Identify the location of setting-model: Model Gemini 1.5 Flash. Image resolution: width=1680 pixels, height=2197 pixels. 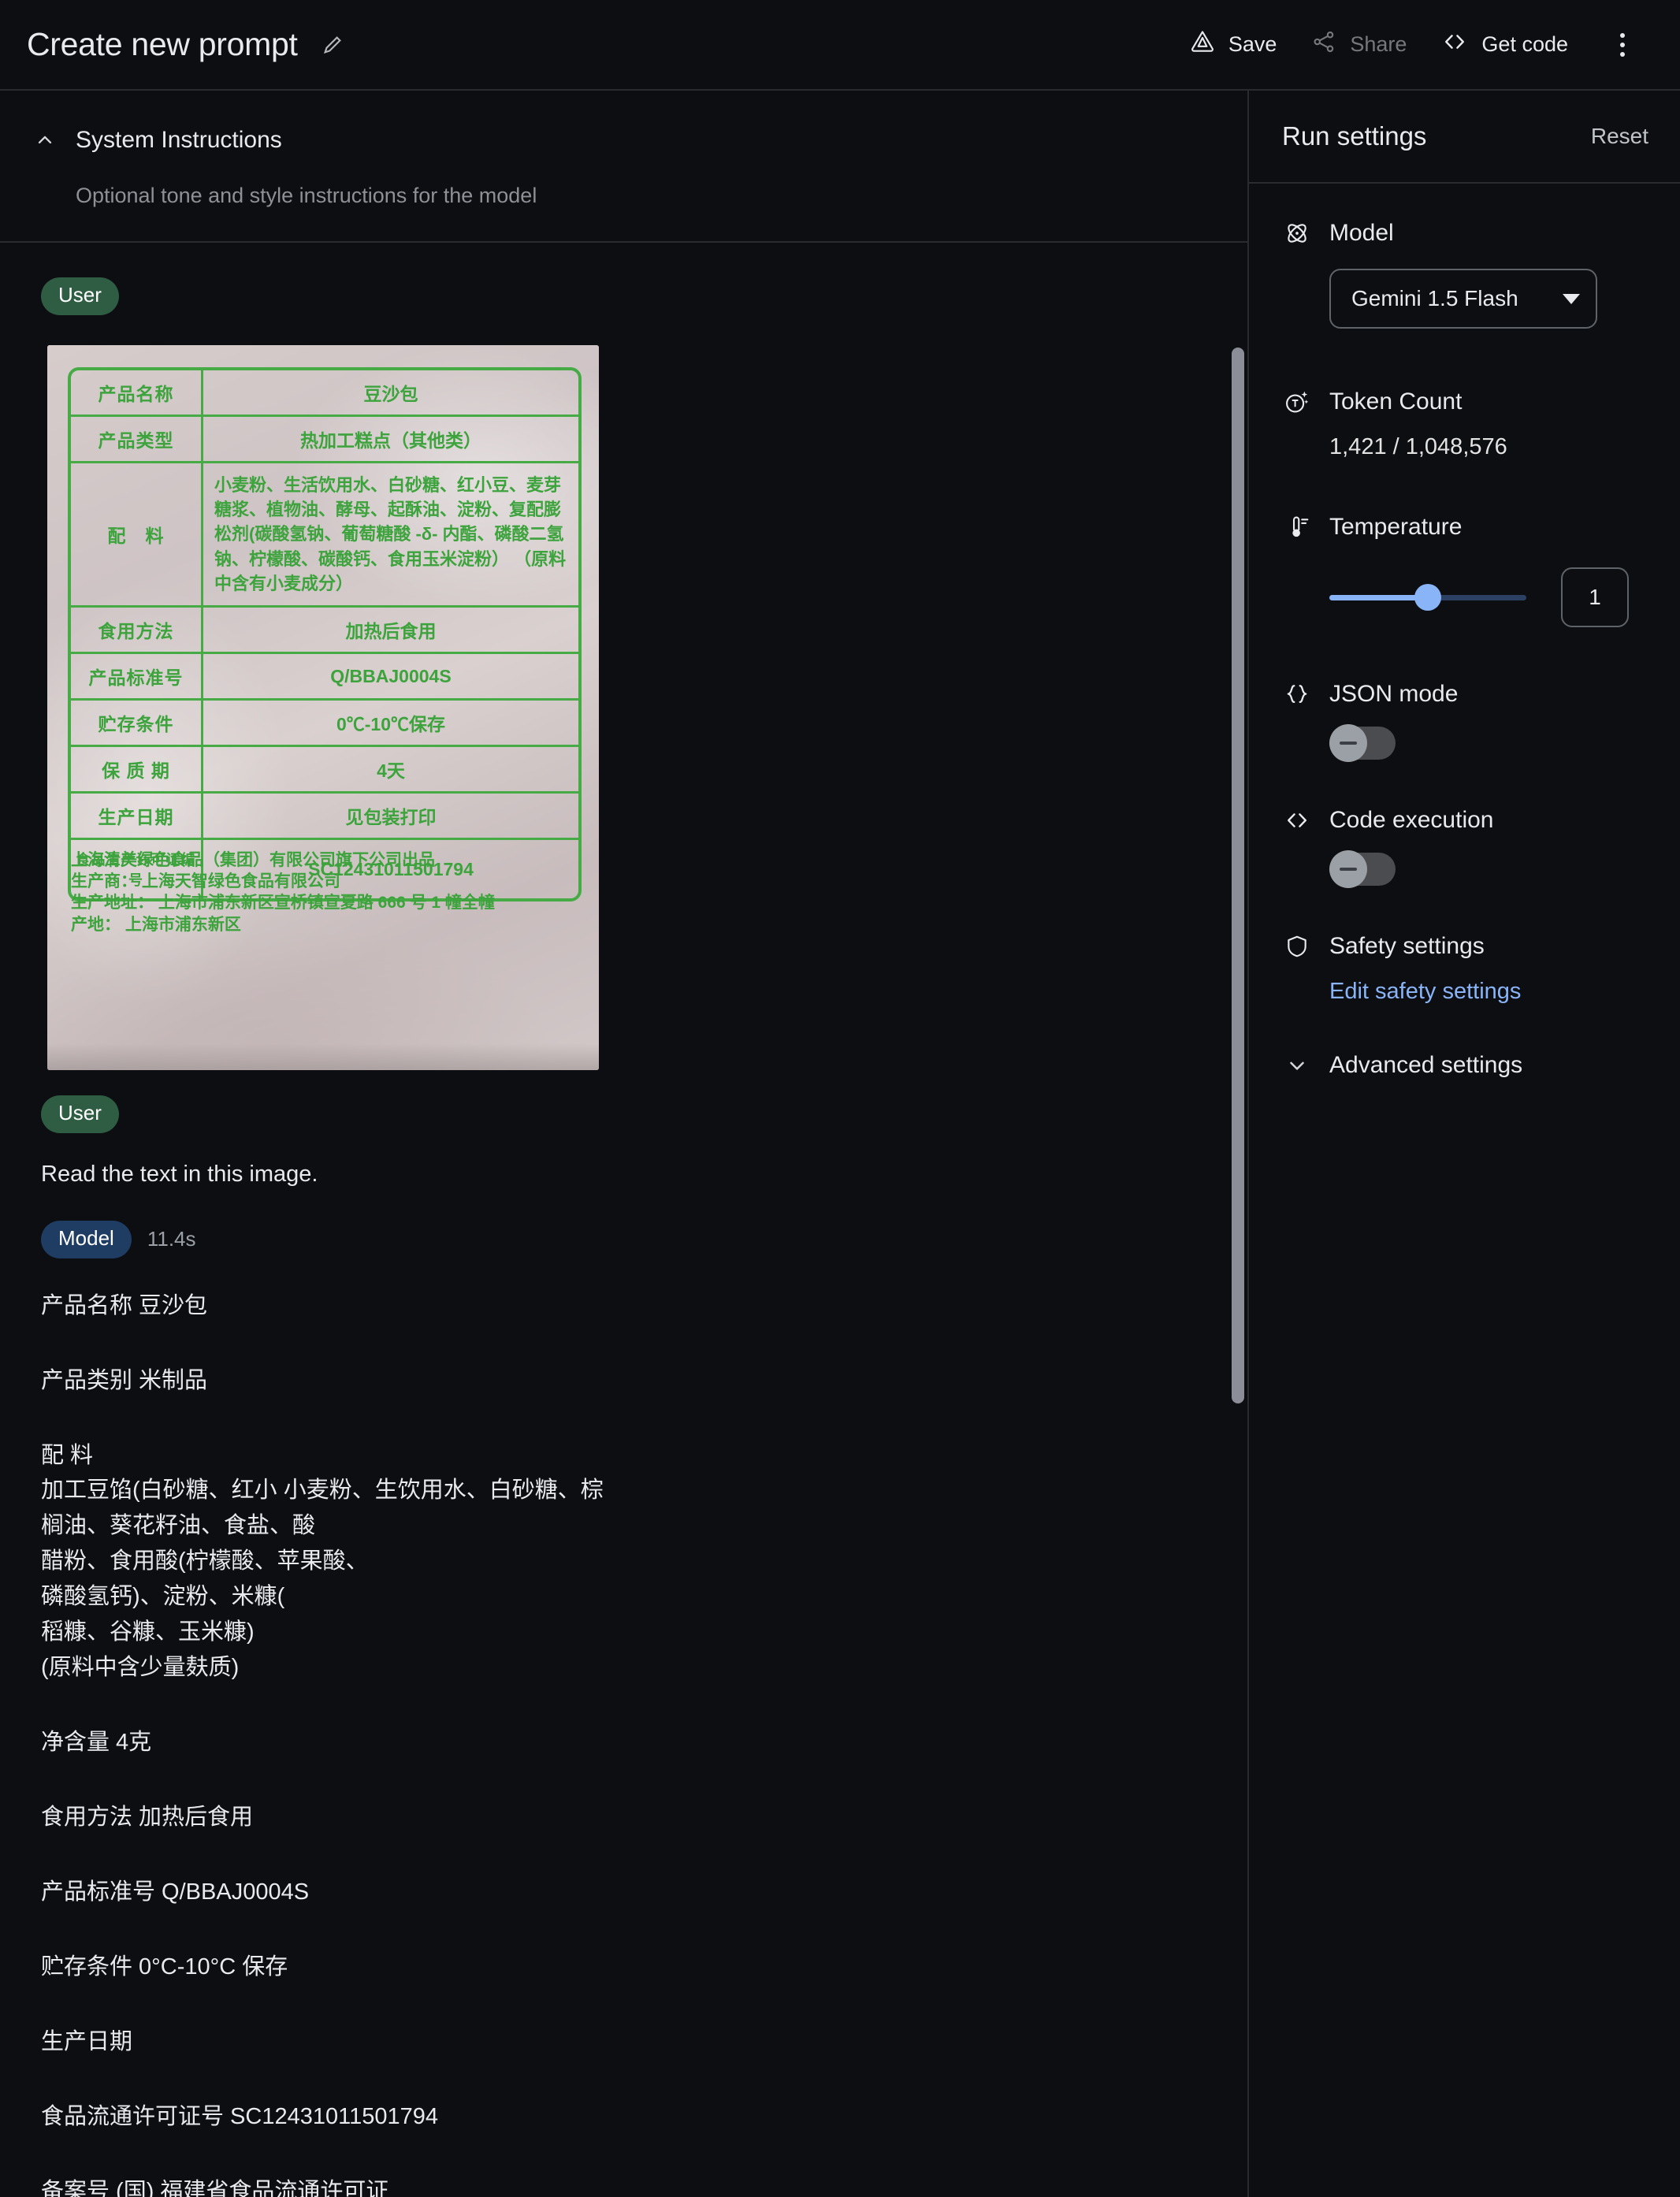
(1465, 273).